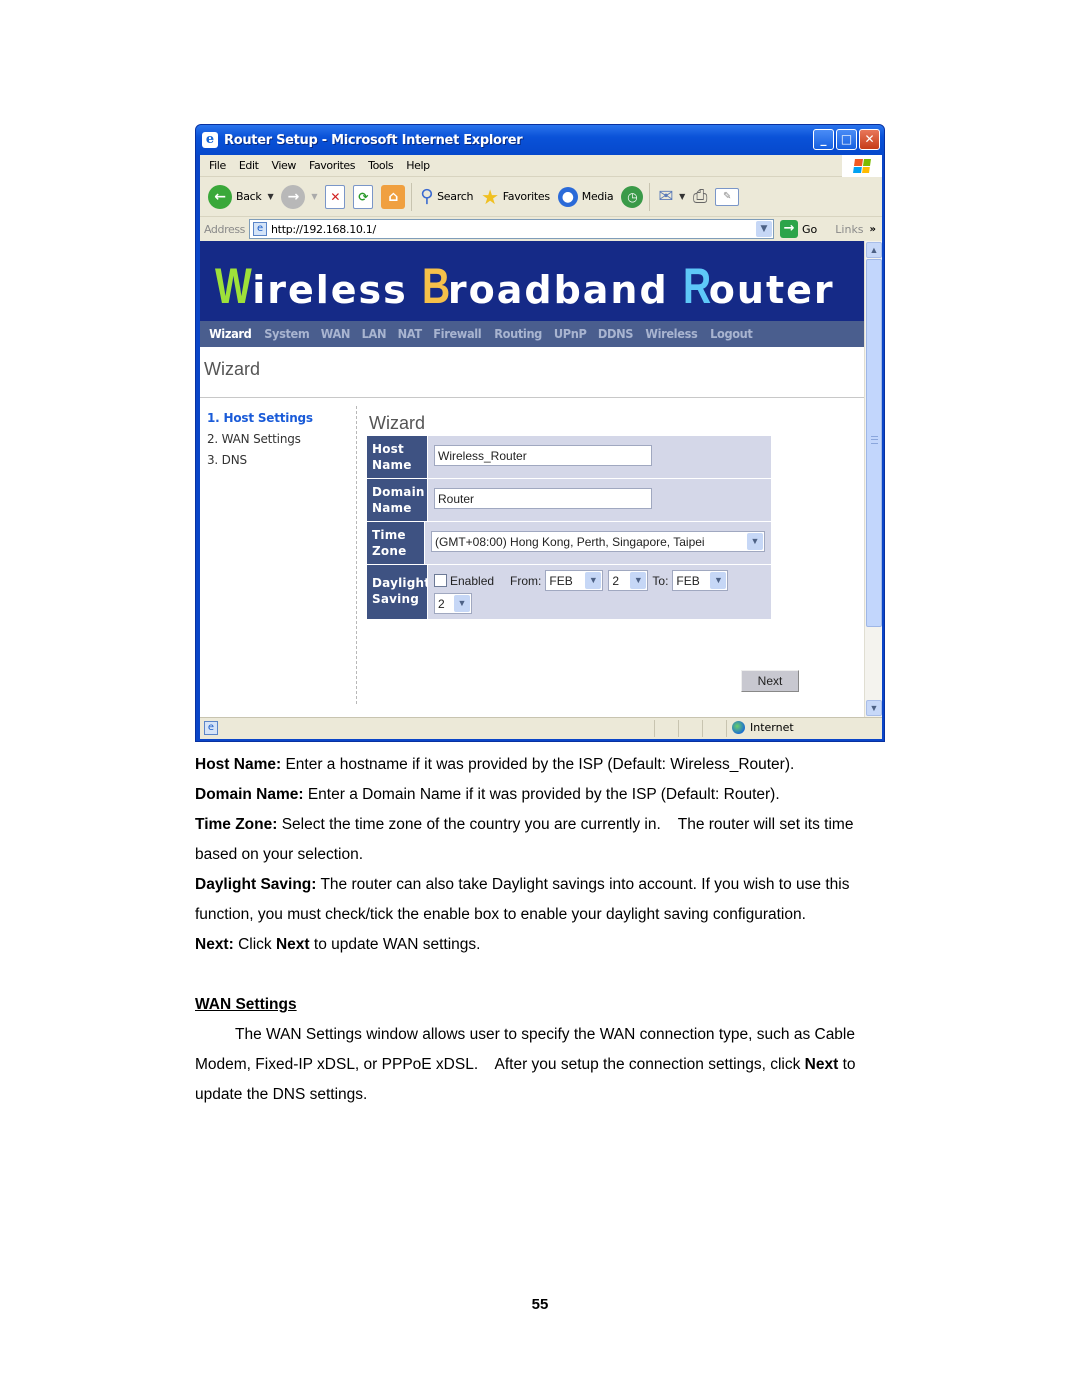 This screenshot has width=1080, height=1397. Describe the element at coordinates (397, 423) in the screenshot. I see `form-title: Wizard` at that location.